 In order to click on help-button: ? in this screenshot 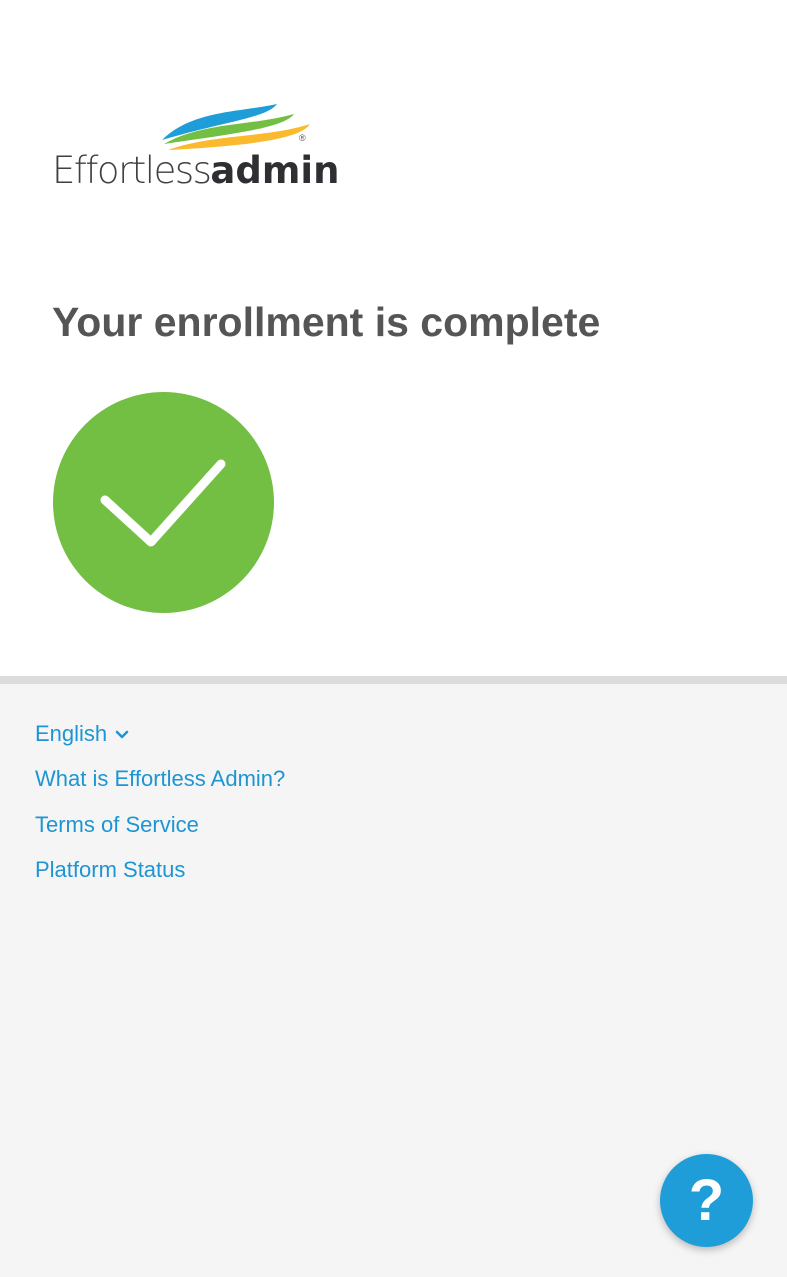, I will do `click(706, 1200)`.